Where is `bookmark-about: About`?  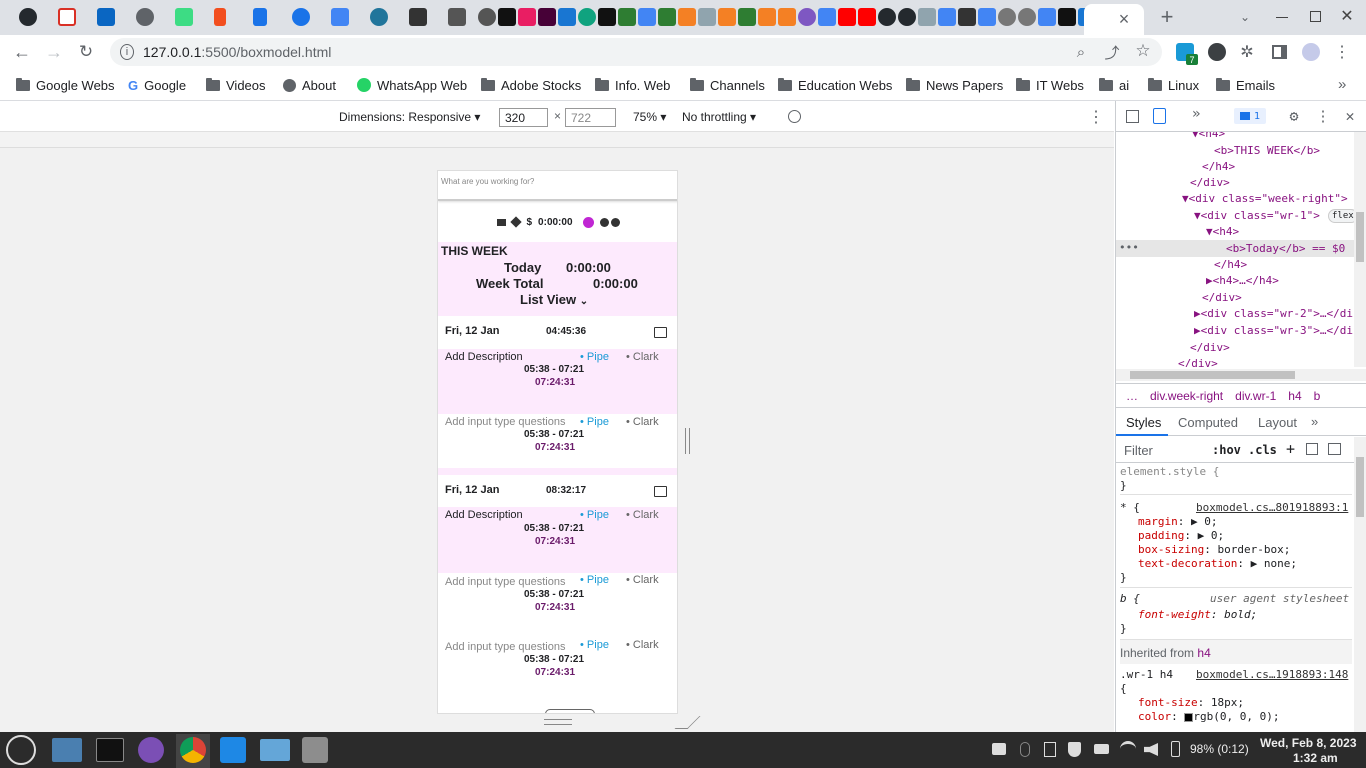 bookmark-about: About is located at coordinates (309, 85).